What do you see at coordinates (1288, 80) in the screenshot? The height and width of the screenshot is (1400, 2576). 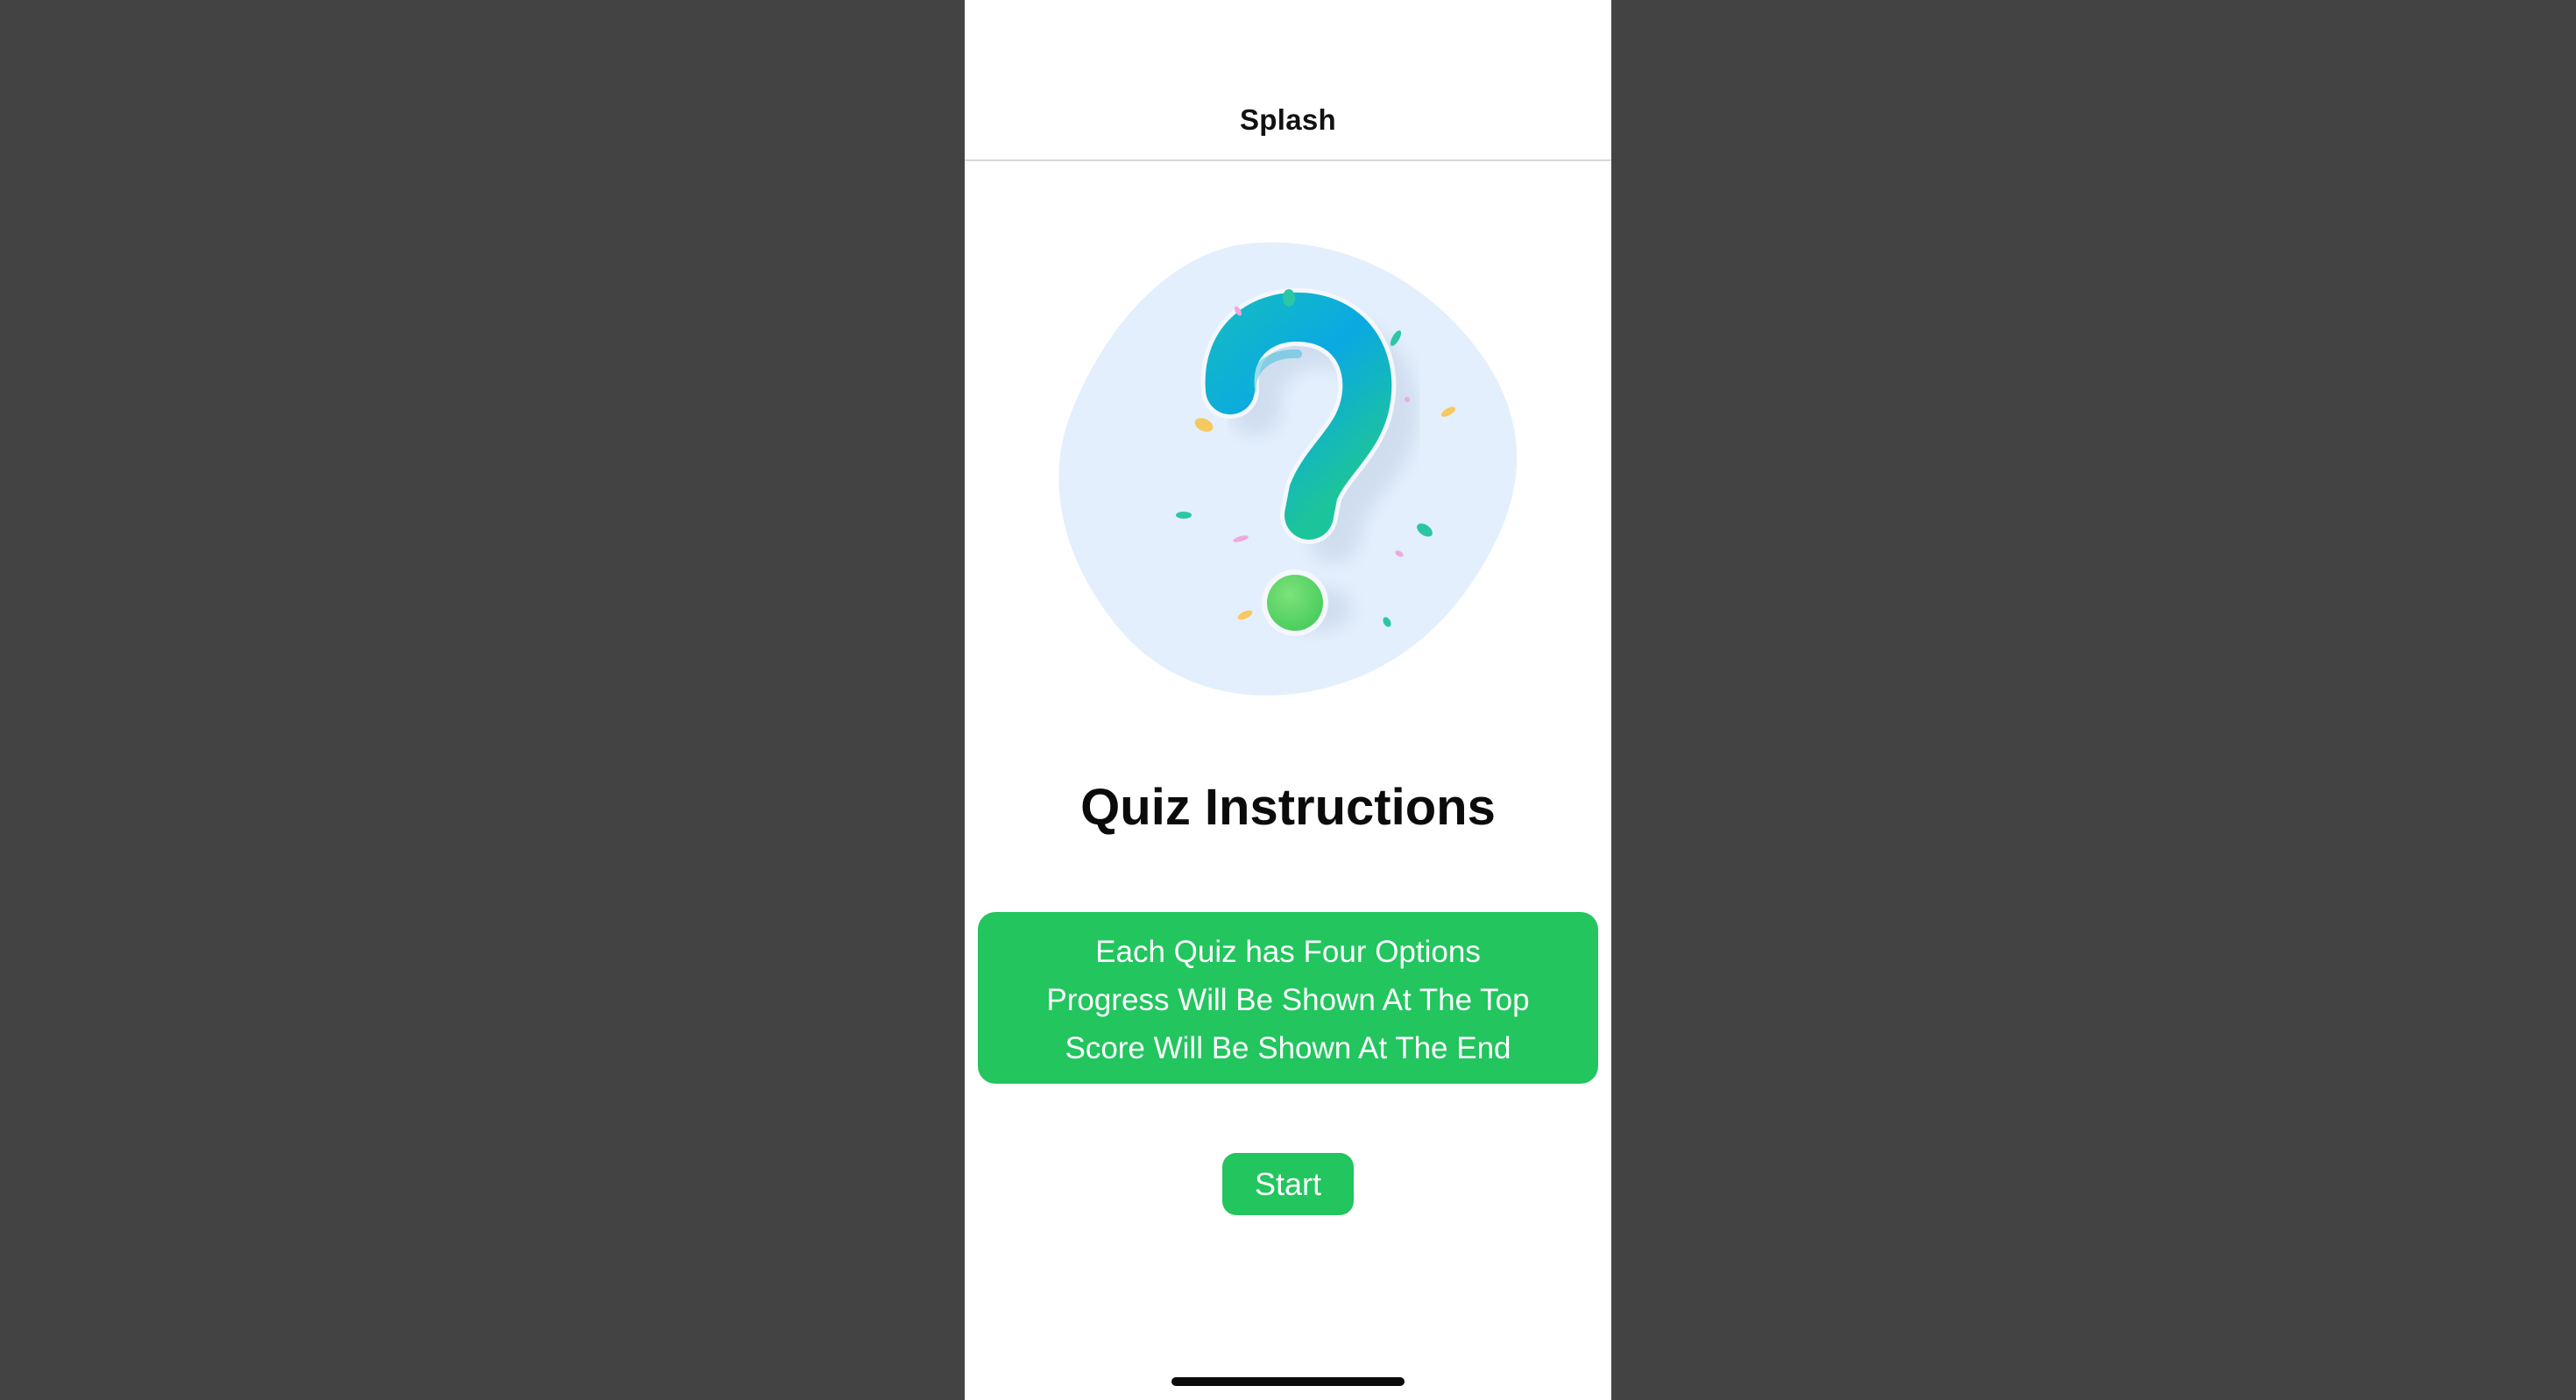 I see `navigation-bar: Splash` at bounding box center [1288, 80].